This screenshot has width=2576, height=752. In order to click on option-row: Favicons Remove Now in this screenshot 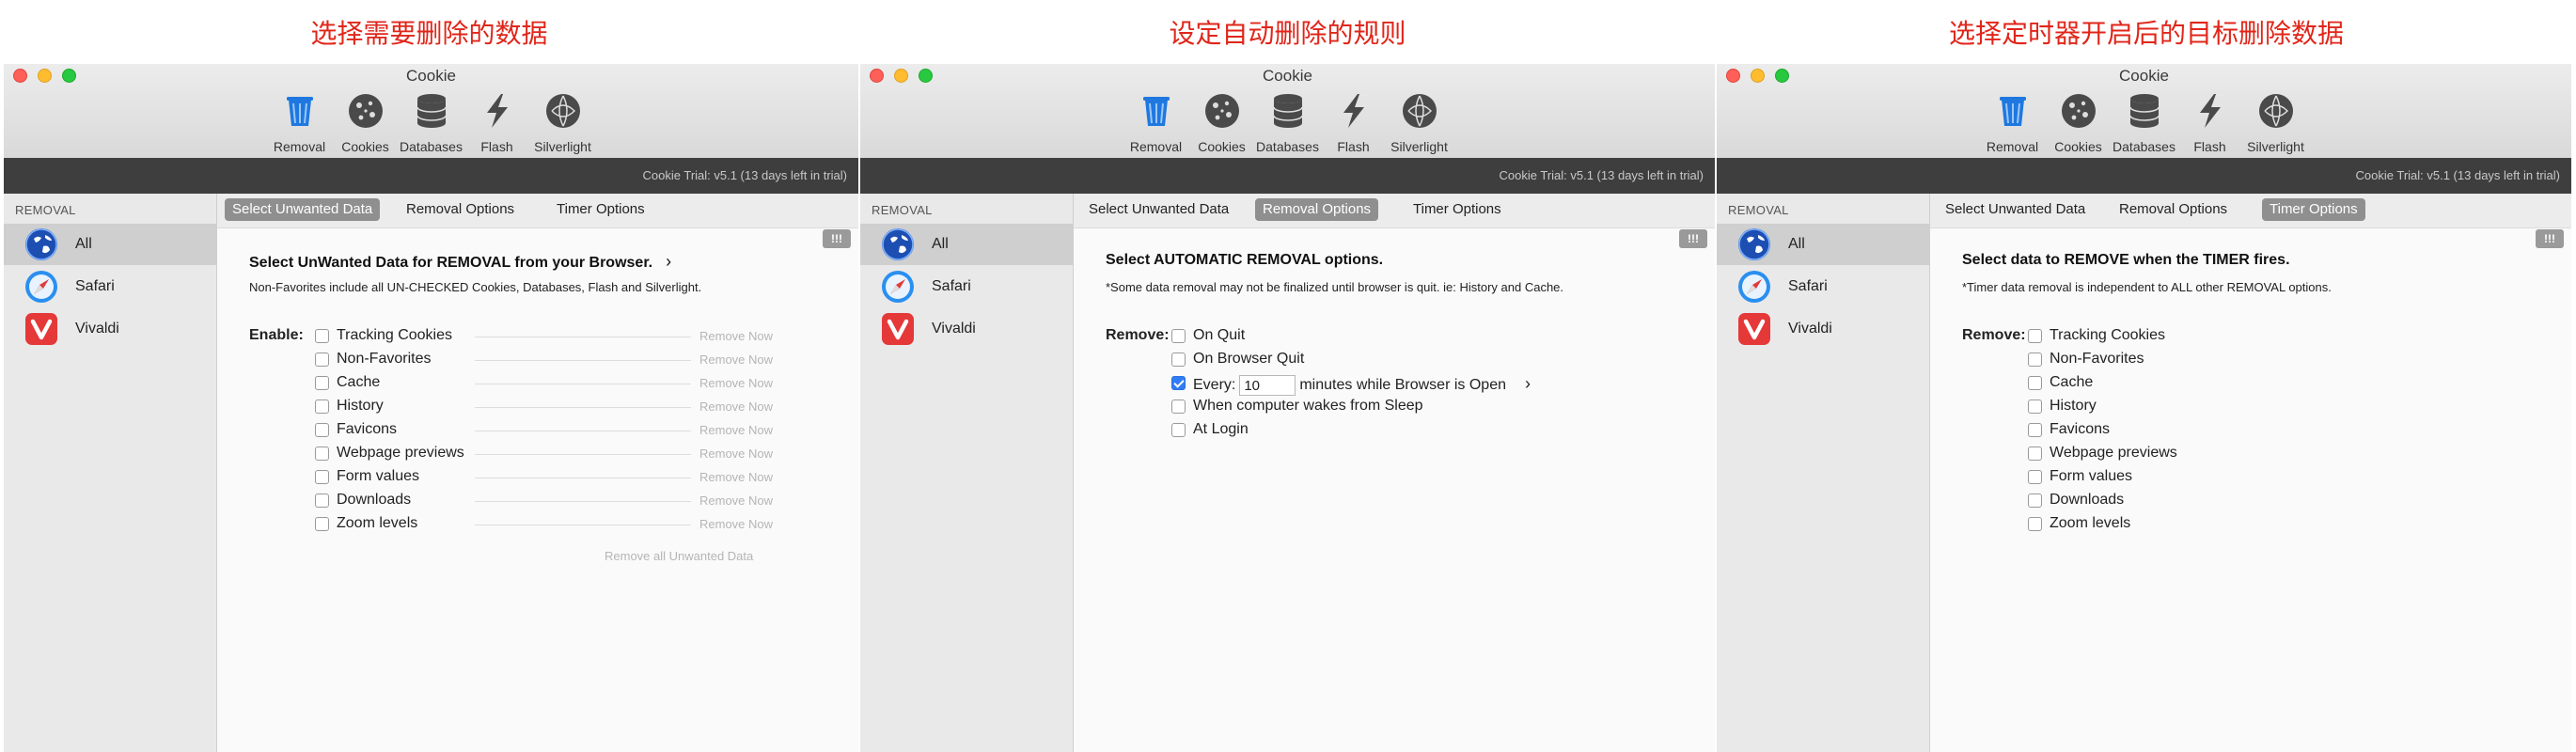, I will do `click(587, 432)`.